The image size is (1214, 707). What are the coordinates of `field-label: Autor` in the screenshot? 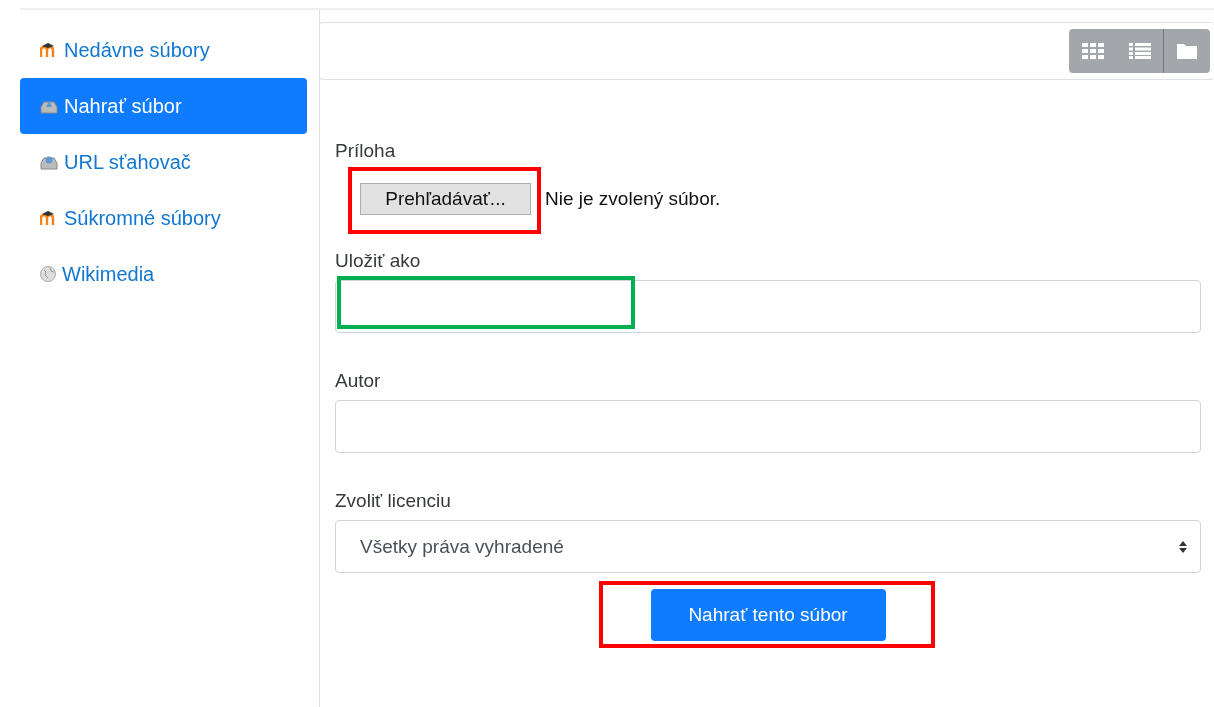 It's located at (358, 381).